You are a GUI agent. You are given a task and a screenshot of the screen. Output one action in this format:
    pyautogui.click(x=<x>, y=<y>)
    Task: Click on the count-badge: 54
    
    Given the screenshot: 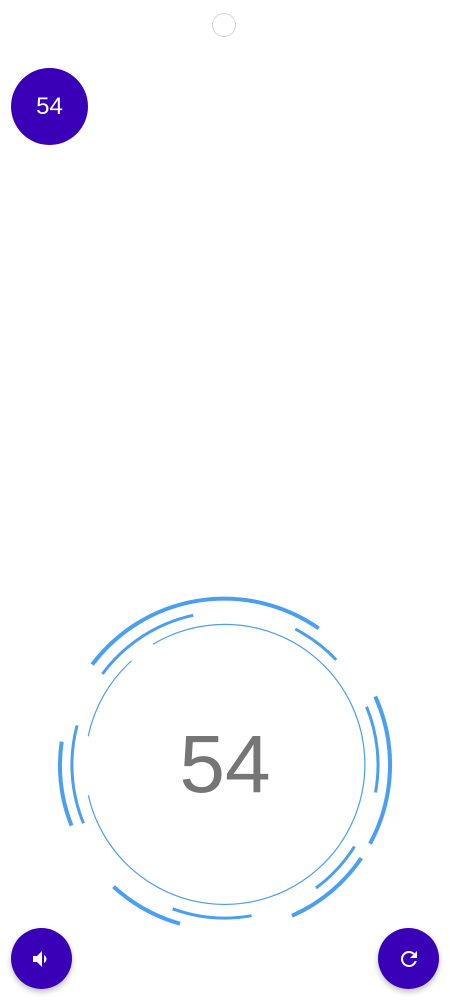 What is the action you would take?
    pyautogui.click(x=49, y=106)
    